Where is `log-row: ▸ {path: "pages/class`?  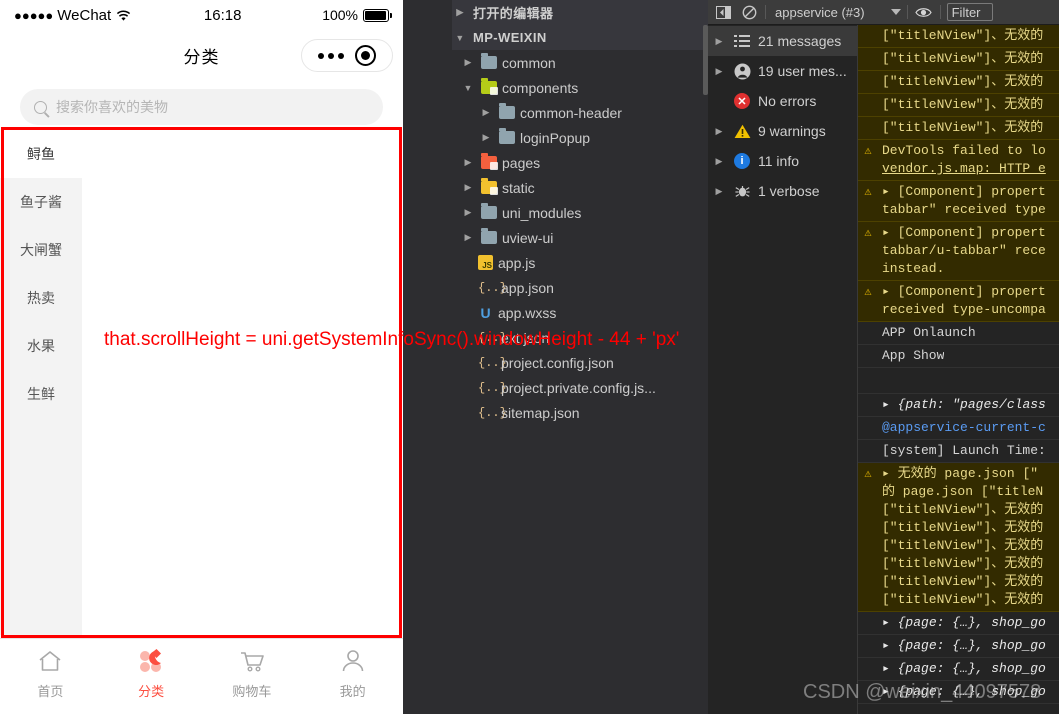 log-row: ▸ {path: "pages/class is located at coordinates (958, 405).